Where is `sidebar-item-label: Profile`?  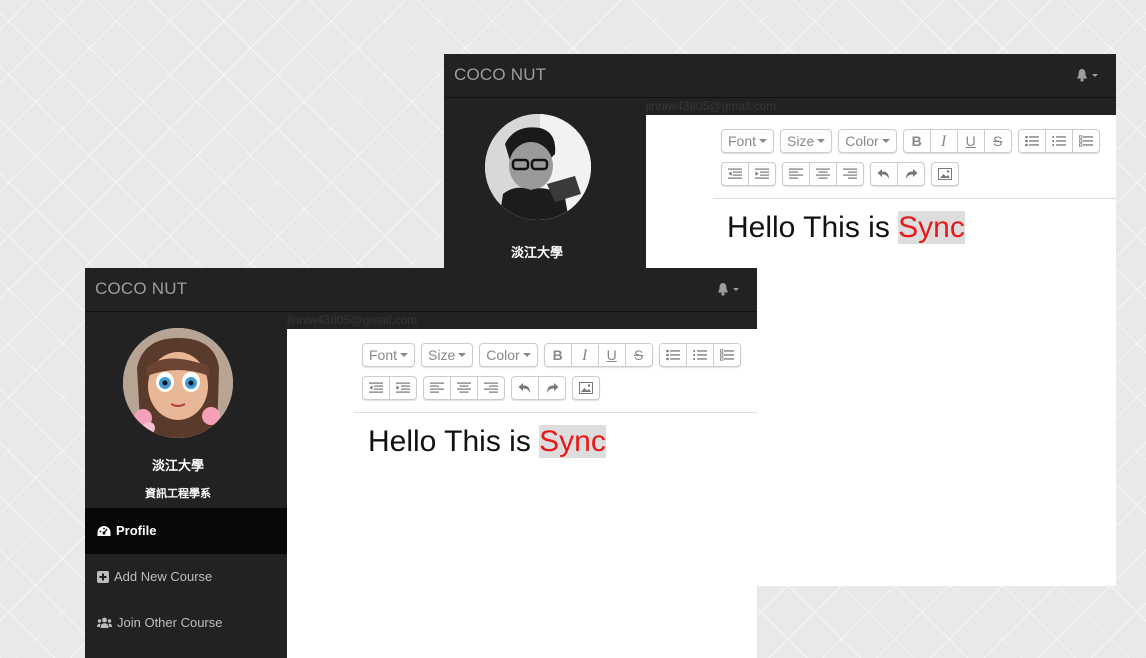 sidebar-item-label: Profile is located at coordinates (136, 530).